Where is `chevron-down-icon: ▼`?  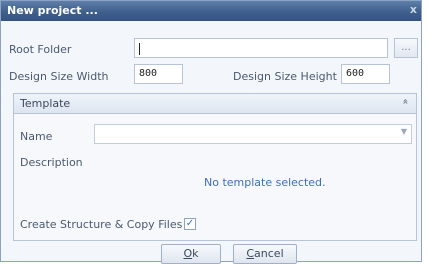
chevron-down-icon: ▼ is located at coordinates (404, 131).